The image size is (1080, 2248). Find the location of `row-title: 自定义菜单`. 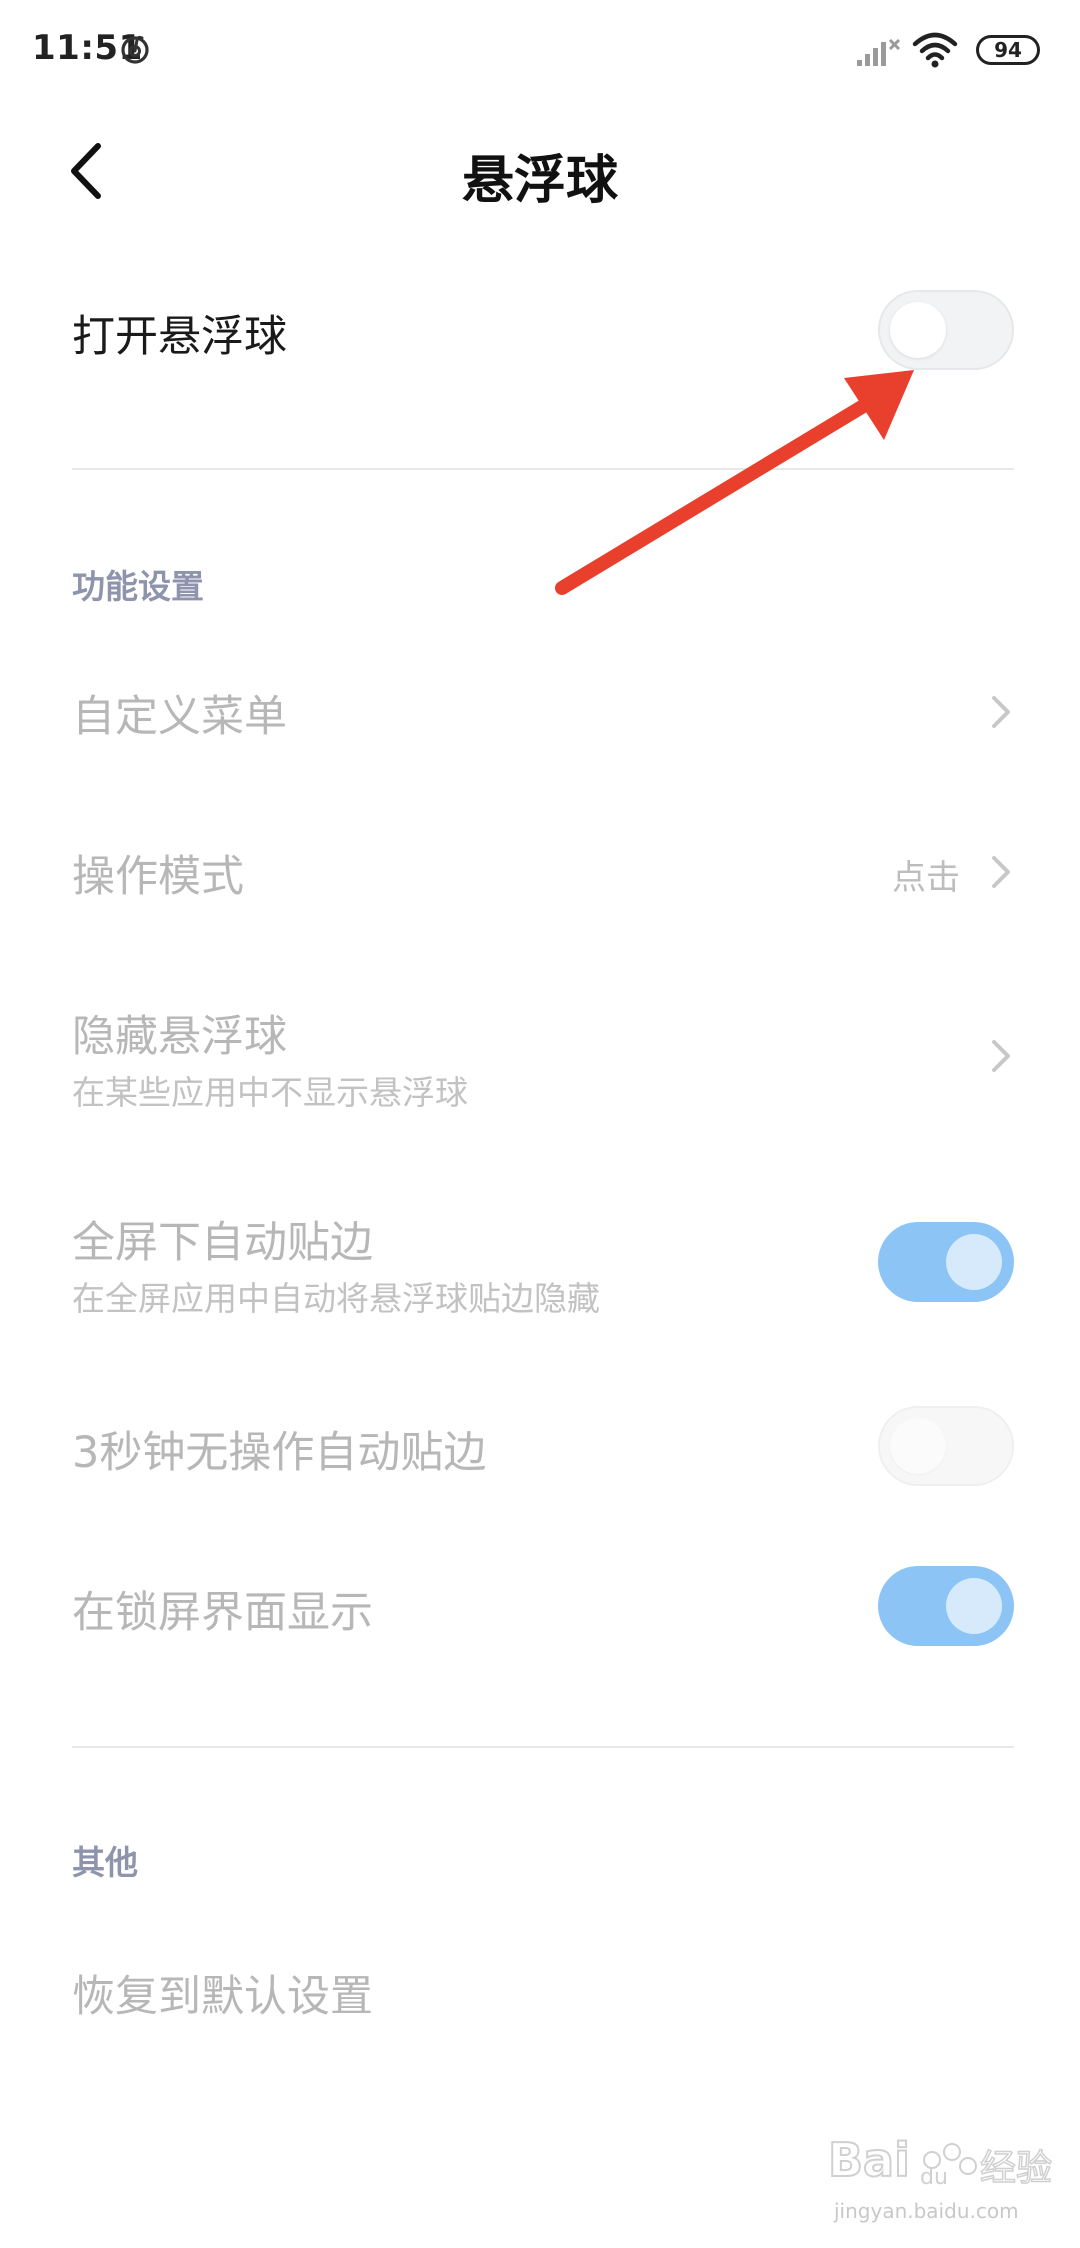

row-title: 自定义菜单 is located at coordinates (179, 717).